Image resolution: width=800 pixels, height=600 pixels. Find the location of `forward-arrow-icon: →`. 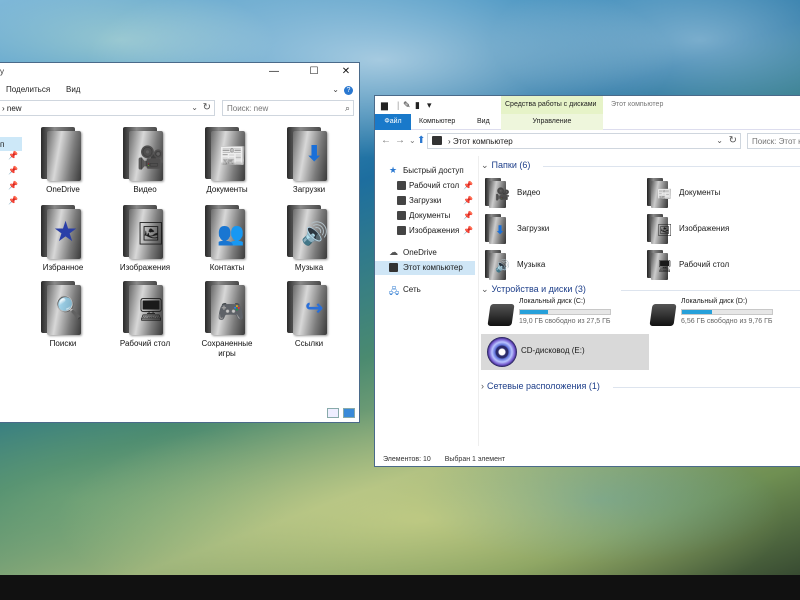

forward-arrow-icon: → is located at coordinates (400, 140).